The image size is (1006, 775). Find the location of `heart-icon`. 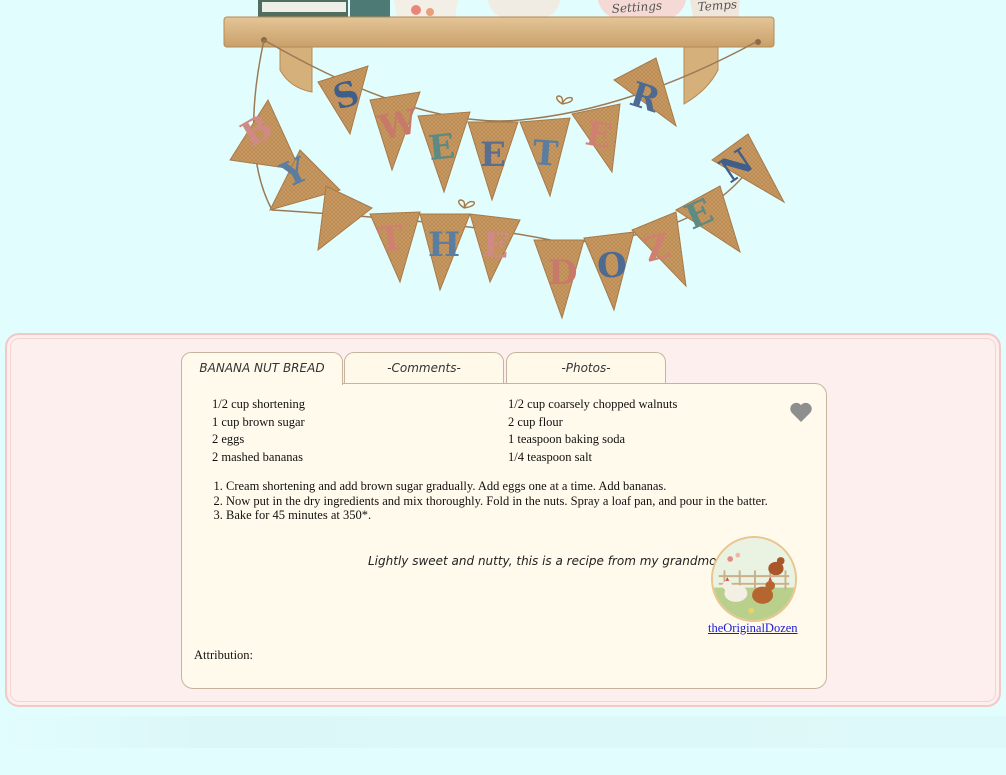

heart-icon is located at coordinates (801, 412).